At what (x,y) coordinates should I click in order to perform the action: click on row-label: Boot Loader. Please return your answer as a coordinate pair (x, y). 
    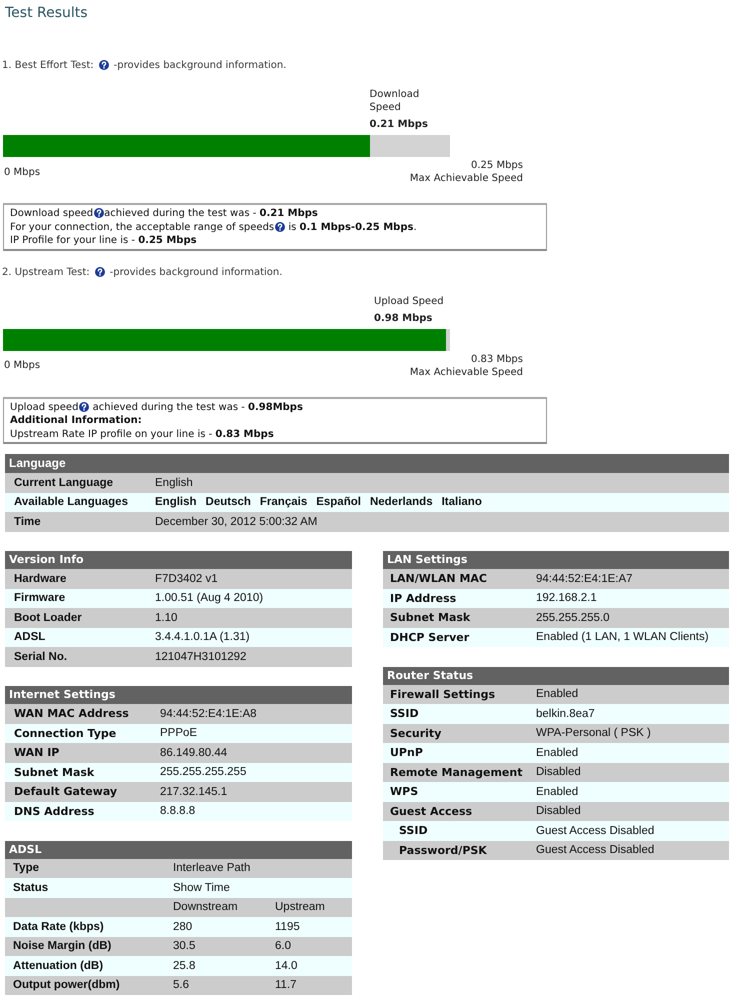
    Looking at the image, I should click on (48, 618).